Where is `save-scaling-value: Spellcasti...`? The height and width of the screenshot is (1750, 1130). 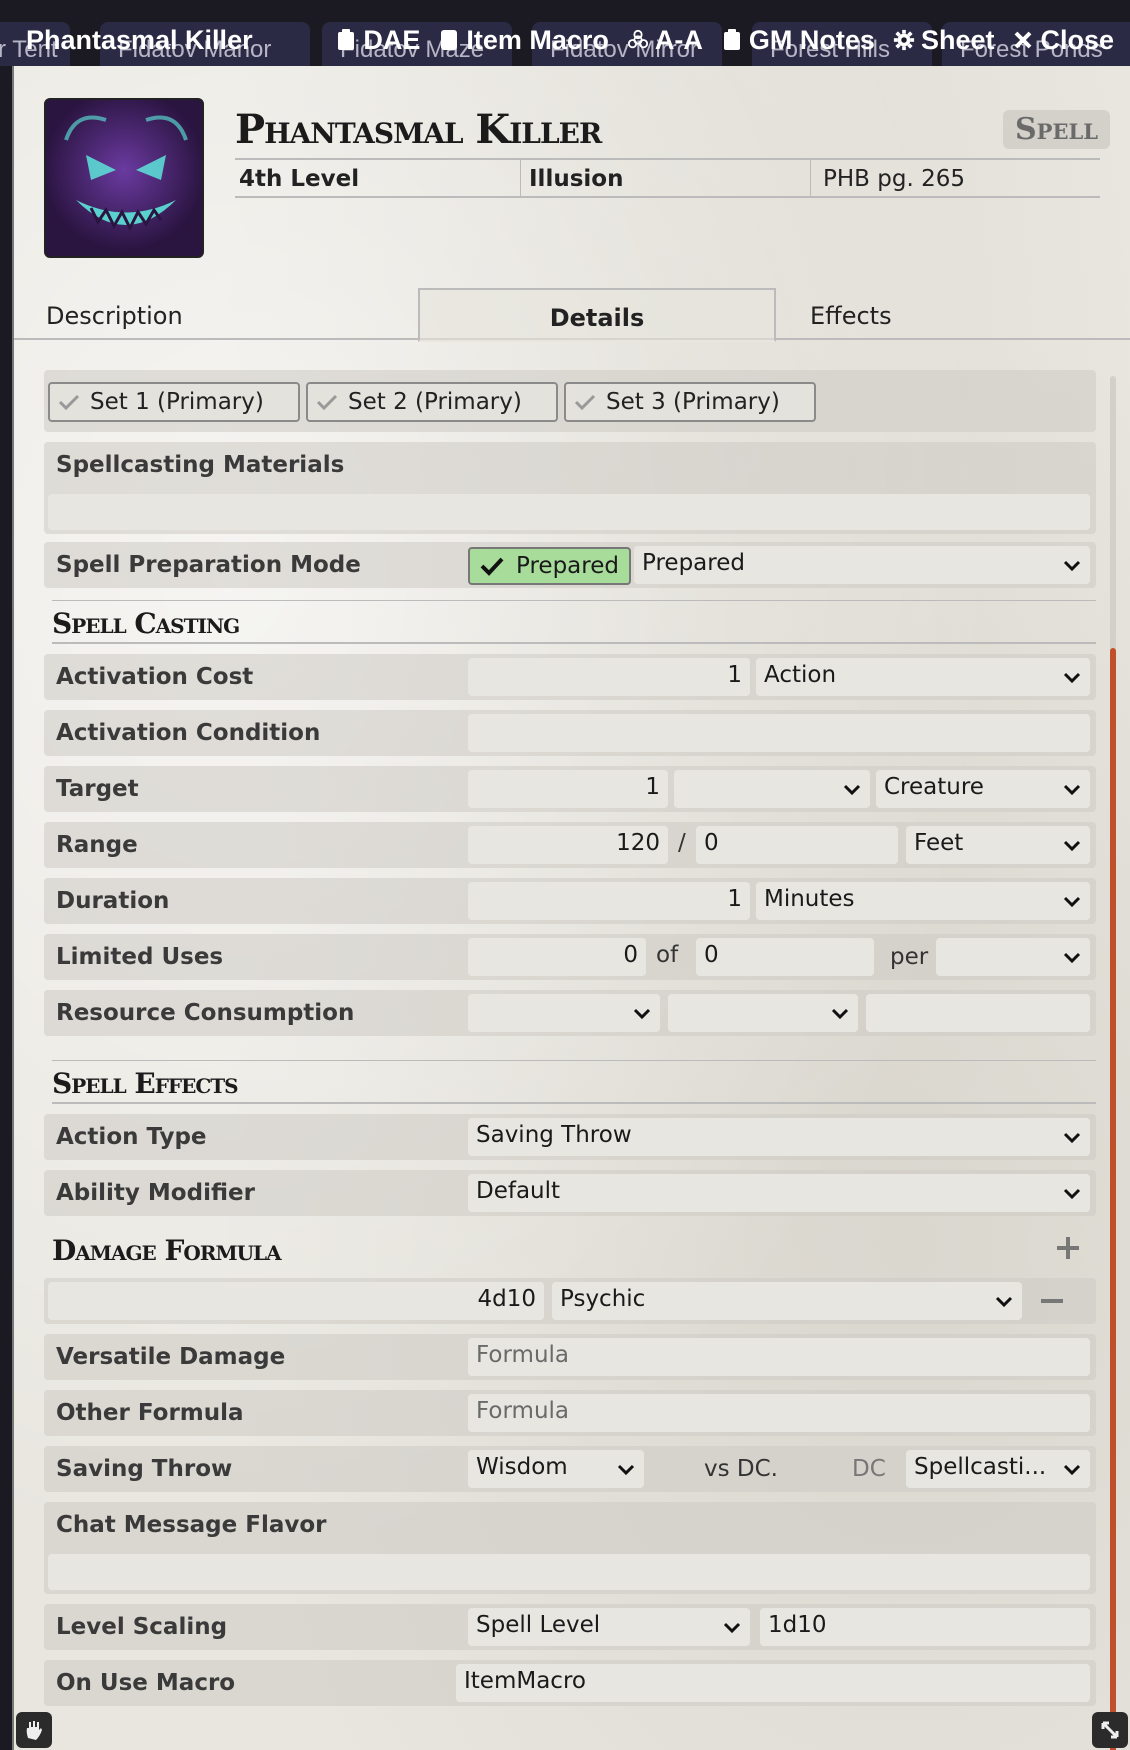
save-scaling-value: Spellcasti... is located at coordinates (980, 1467).